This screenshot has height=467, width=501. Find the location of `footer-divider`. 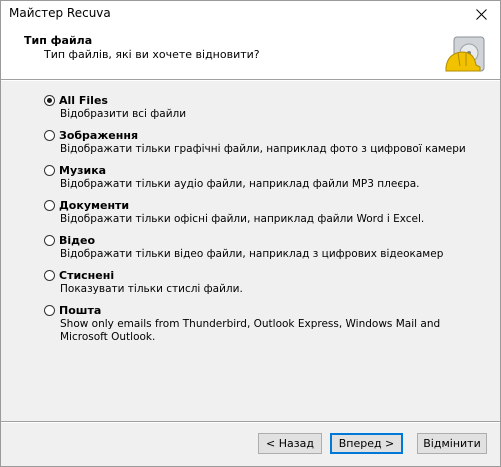

footer-divider is located at coordinates (250, 422).